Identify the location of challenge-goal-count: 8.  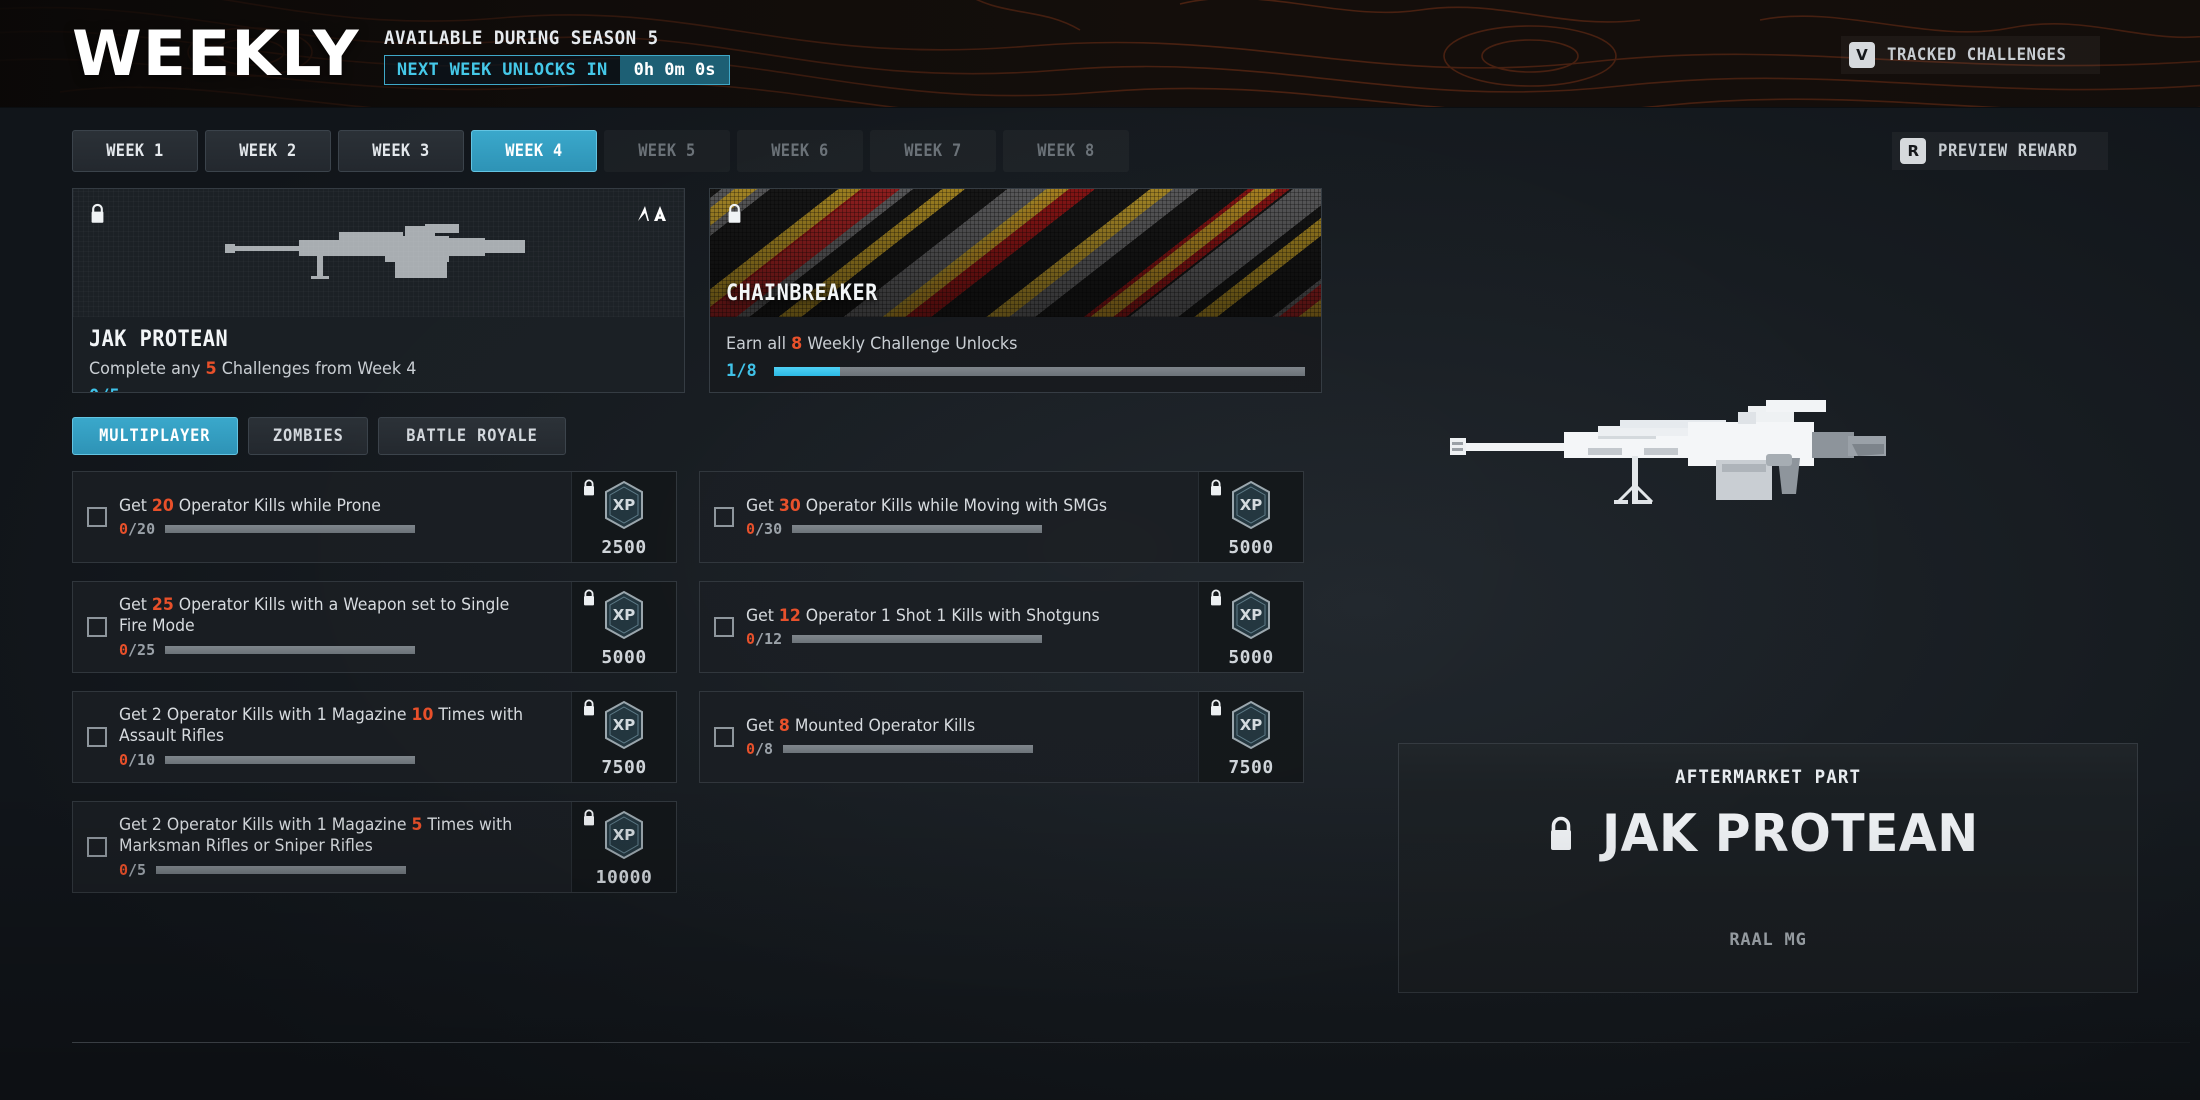
(784, 725).